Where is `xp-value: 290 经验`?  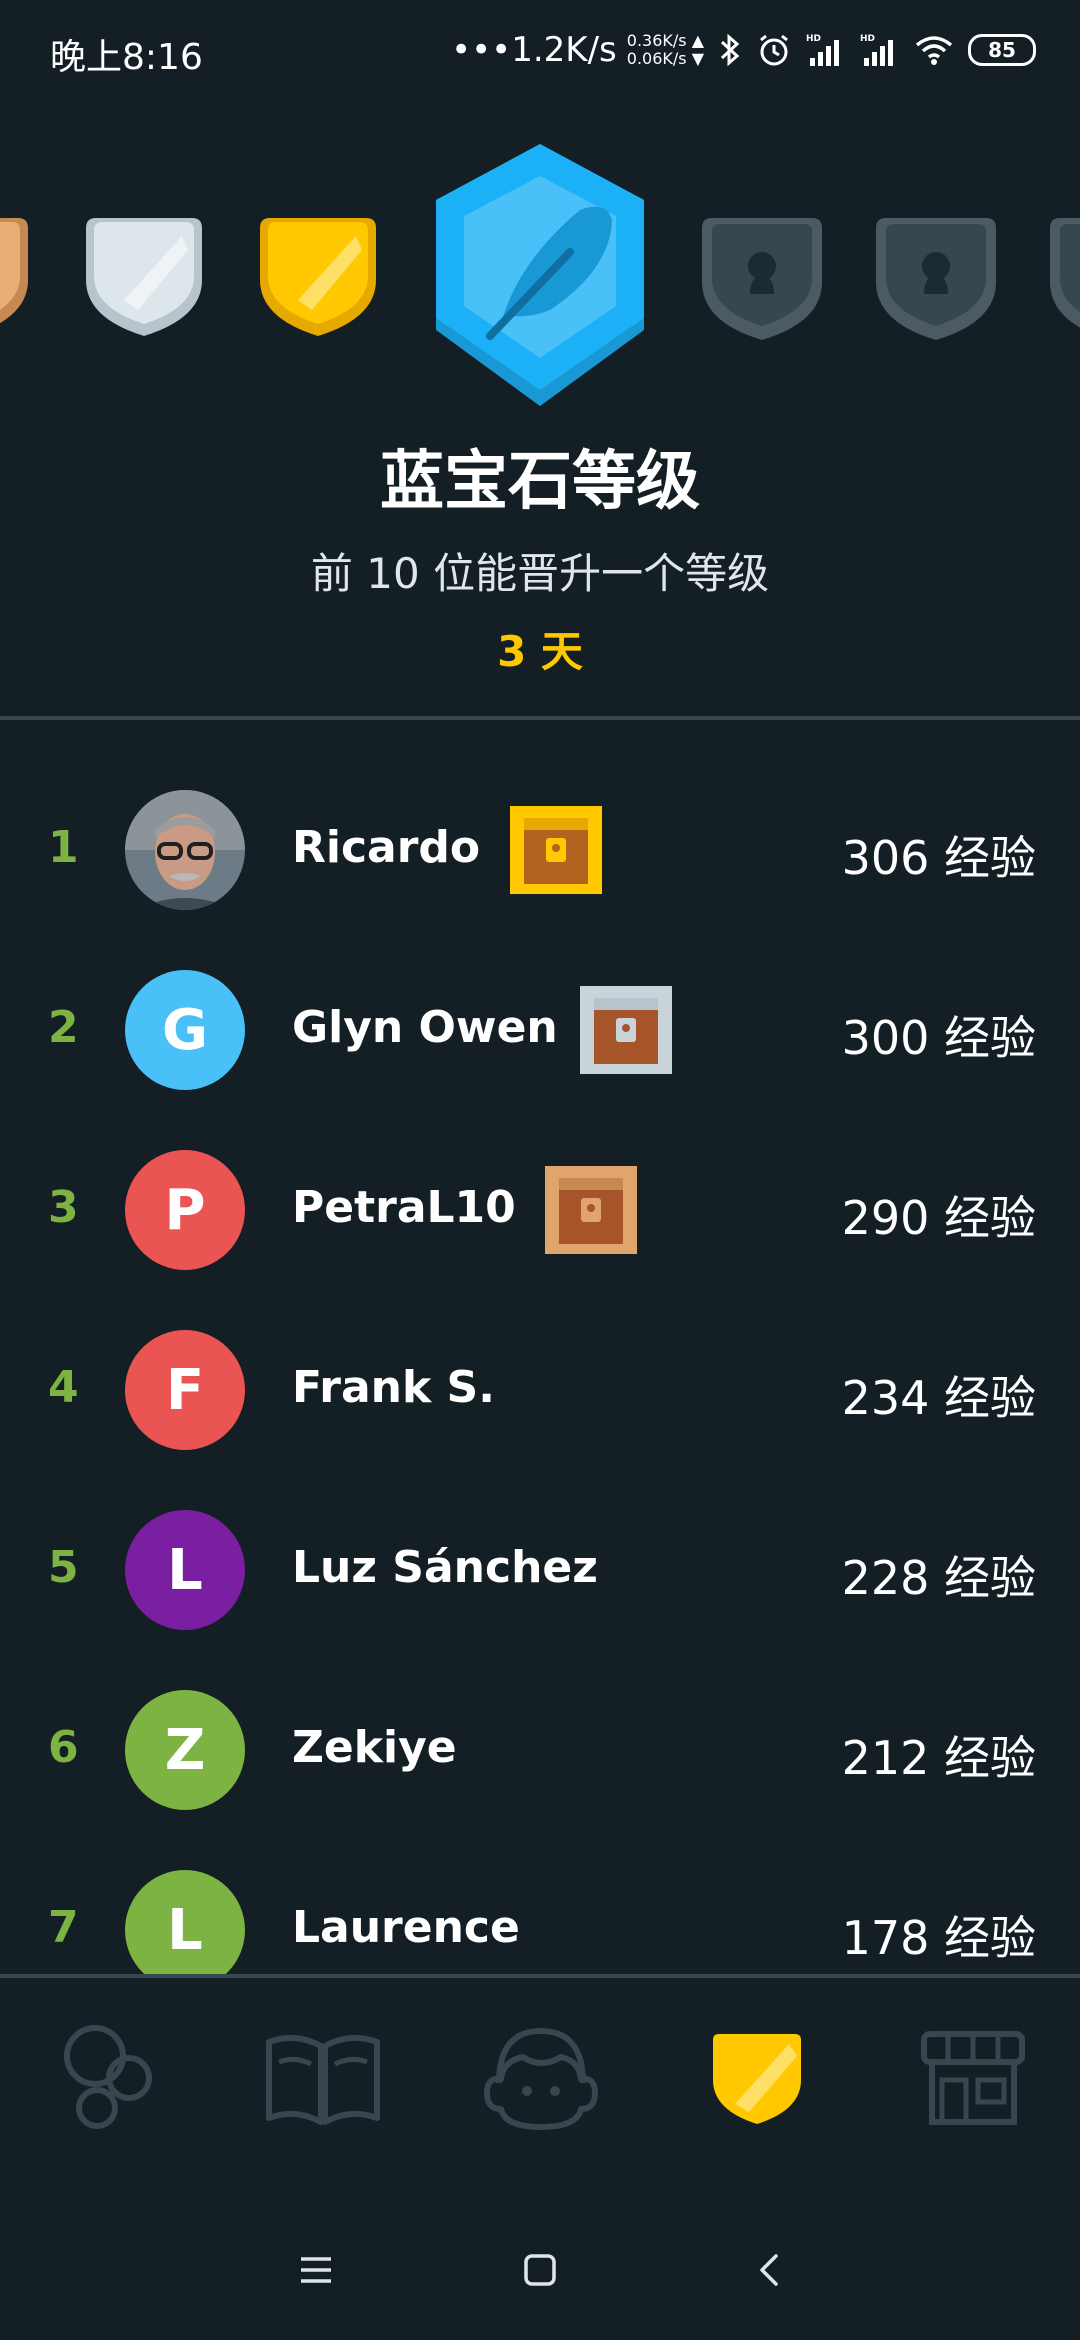
xp-value: 290 经验 is located at coordinates (938, 1218).